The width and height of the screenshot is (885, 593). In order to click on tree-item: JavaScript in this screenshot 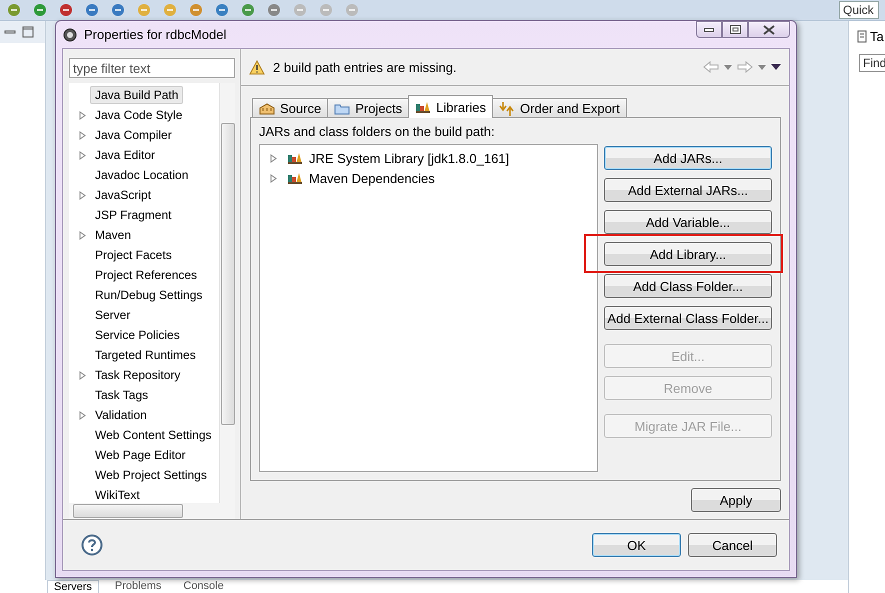, I will do `click(123, 195)`.